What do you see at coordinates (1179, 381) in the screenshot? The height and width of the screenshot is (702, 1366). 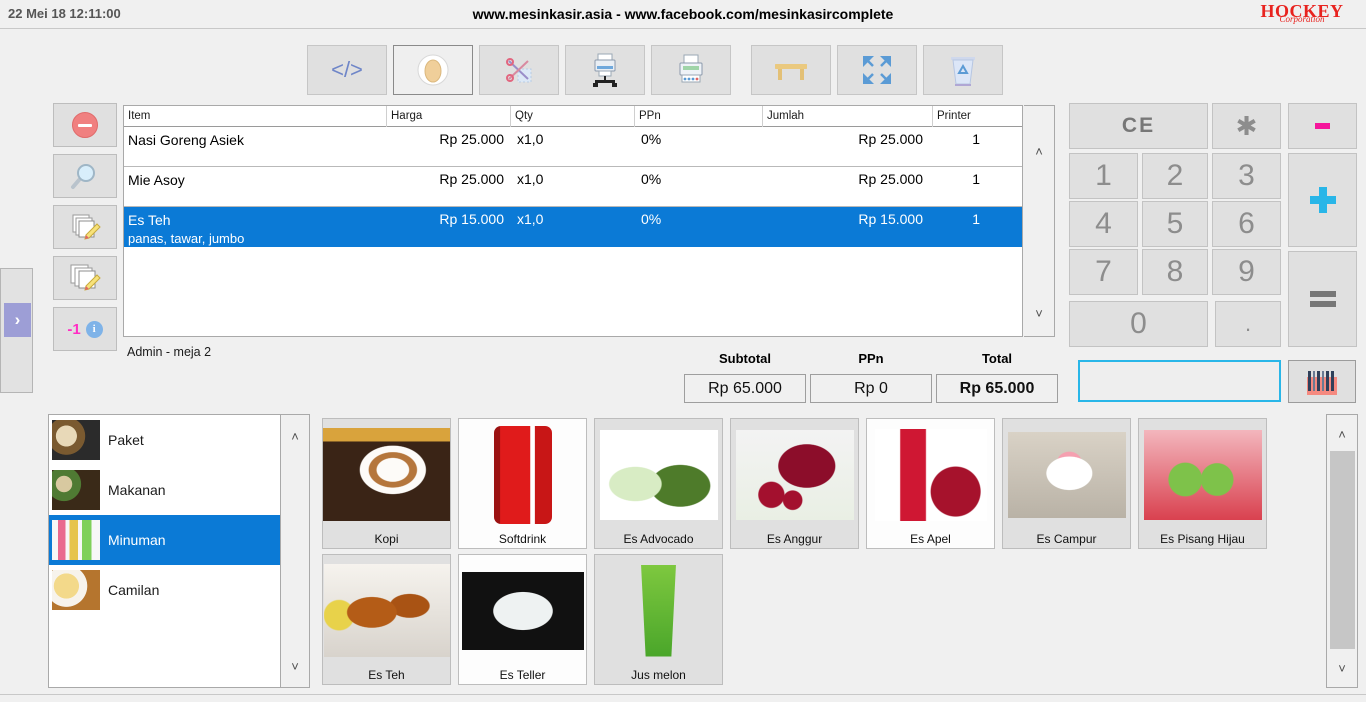 I see `amount-input` at bounding box center [1179, 381].